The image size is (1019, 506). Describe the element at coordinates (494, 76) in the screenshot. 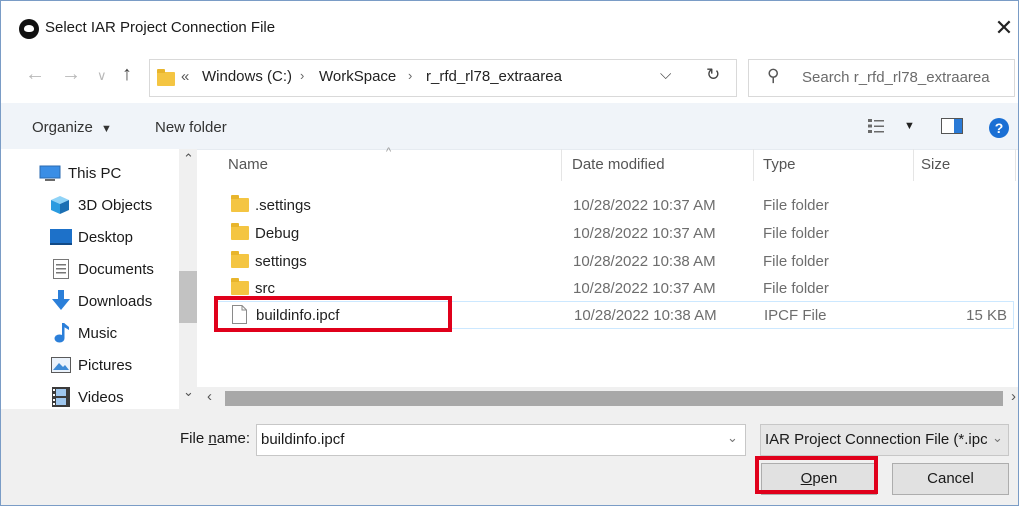

I see `breadcrumb-item: r_rfd_rl78_extraarea` at that location.